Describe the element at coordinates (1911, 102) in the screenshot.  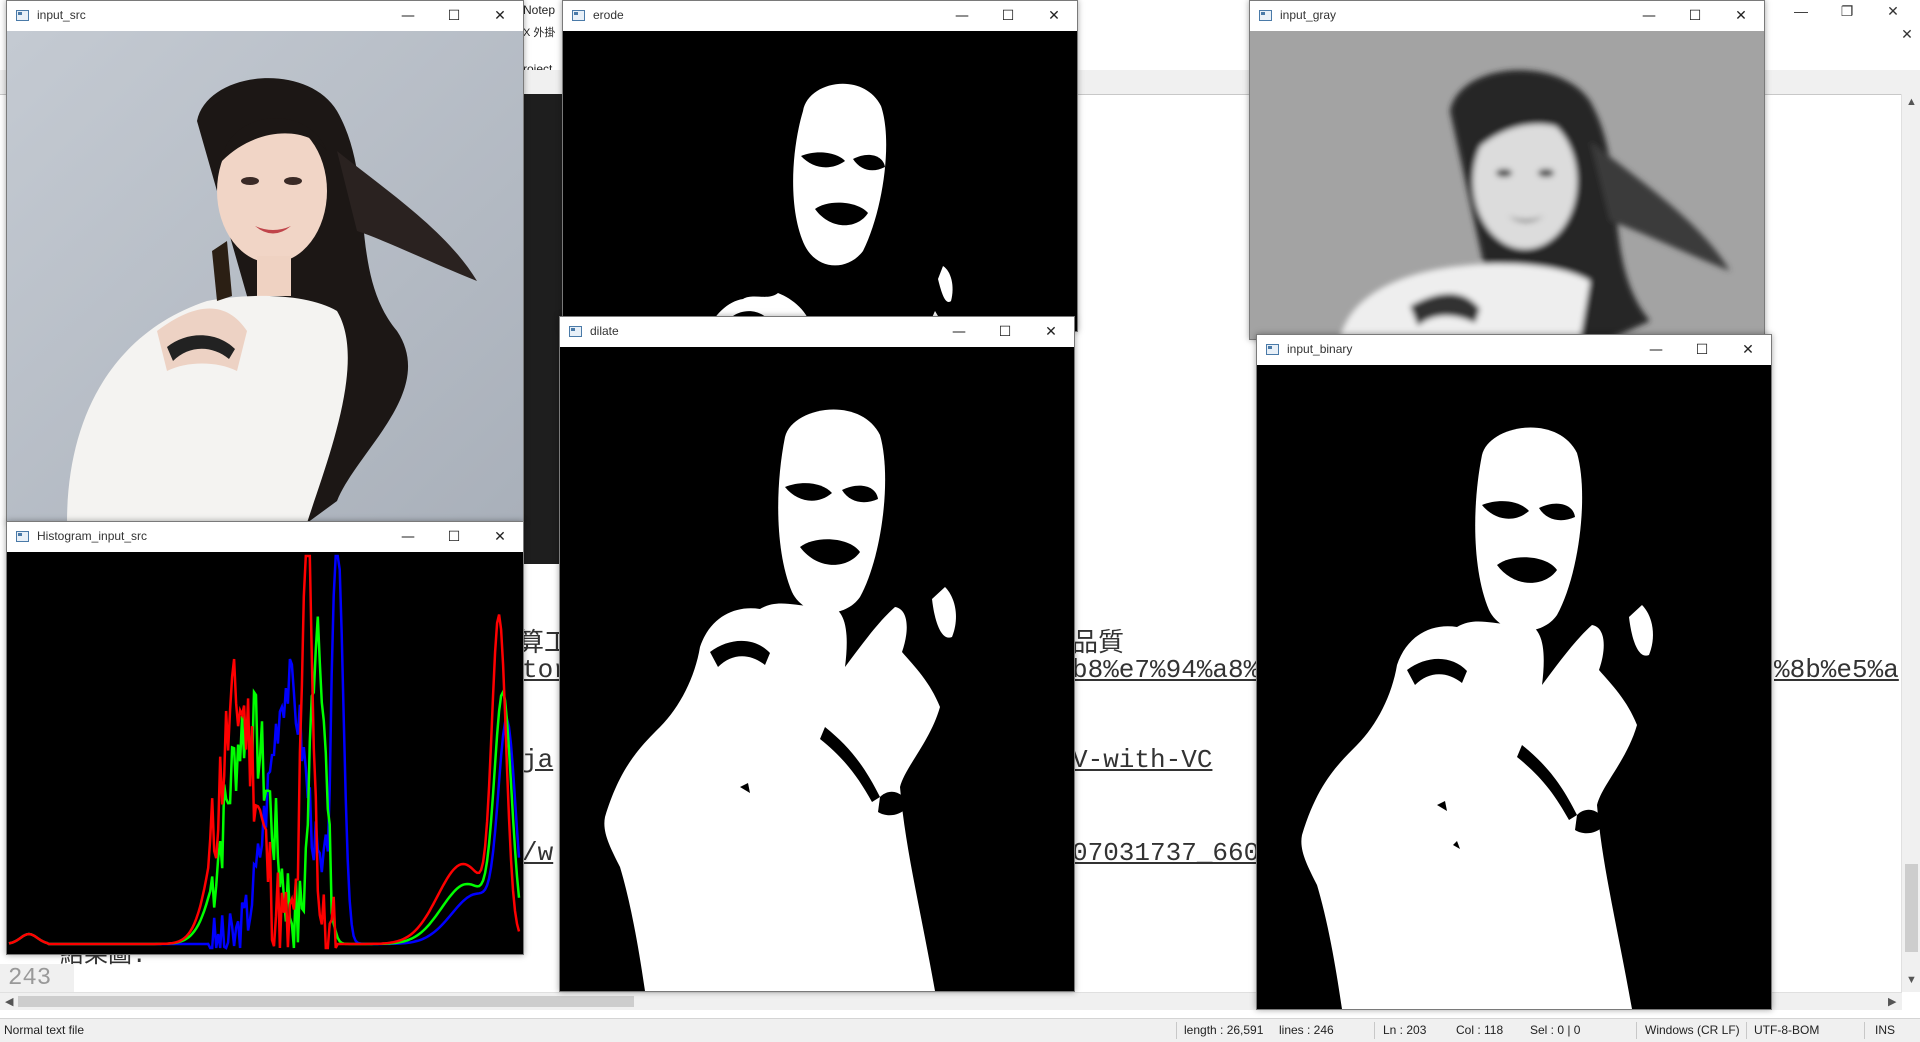
I see `scroll-up-icon: ▲` at that location.